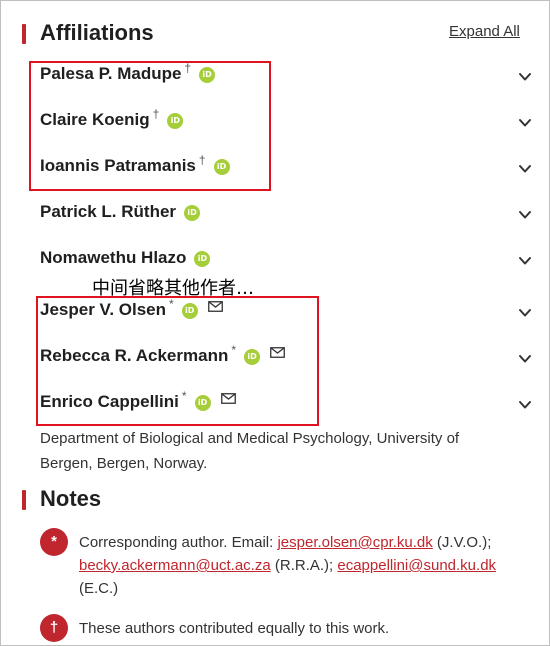  What do you see at coordinates (177, 361) in the screenshot?
I see `highlight-box-corresponding-authors` at bounding box center [177, 361].